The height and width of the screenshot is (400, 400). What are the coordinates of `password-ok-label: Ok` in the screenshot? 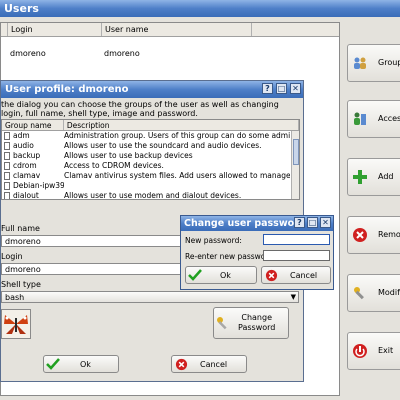 It's located at (225, 275).